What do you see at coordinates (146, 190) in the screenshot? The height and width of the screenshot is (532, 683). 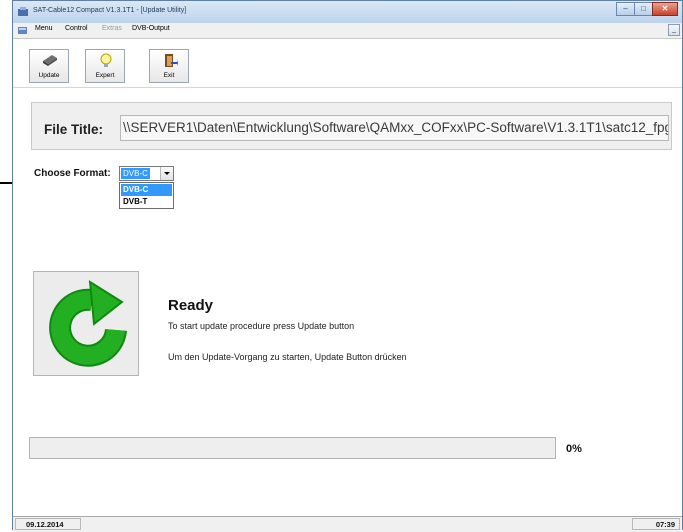 I see `format-option-dvb-c: DVB-C` at bounding box center [146, 190].